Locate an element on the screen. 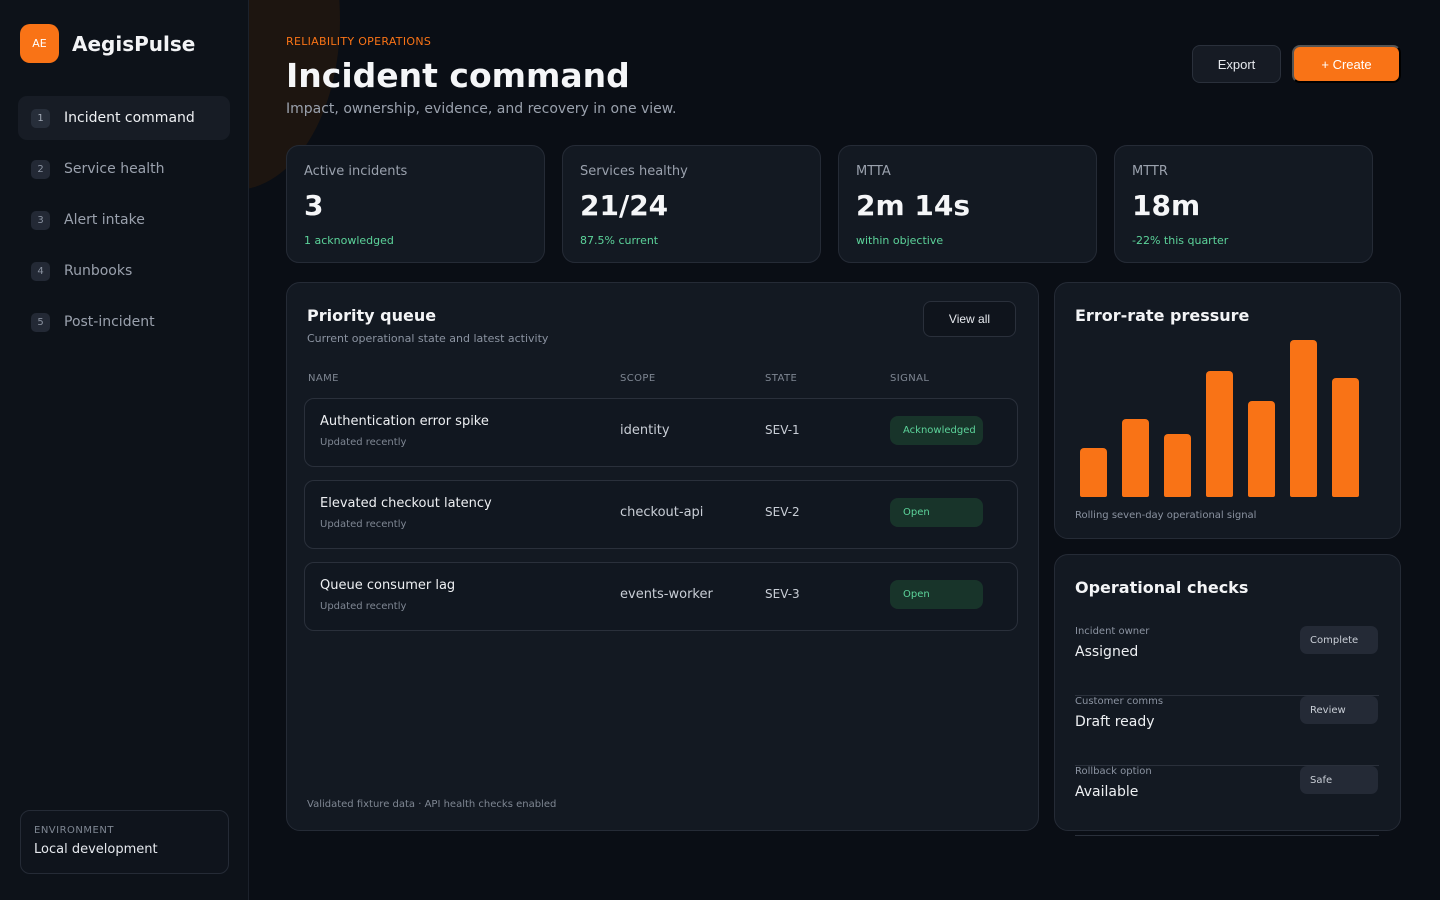 The width and height of the screenshot is (1440, 900). create-button: + Create is located at coordinates (1346, 64).